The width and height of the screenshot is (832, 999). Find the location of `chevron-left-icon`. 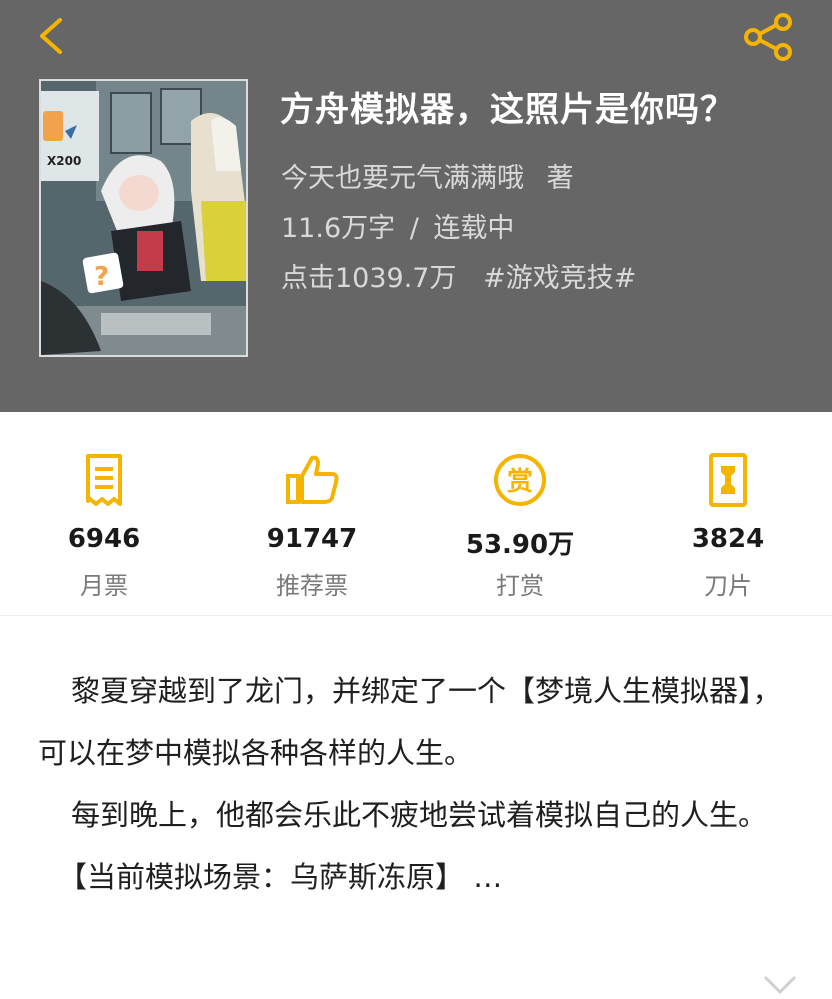

chevron-left-icon is located at coordinates (51, 36).